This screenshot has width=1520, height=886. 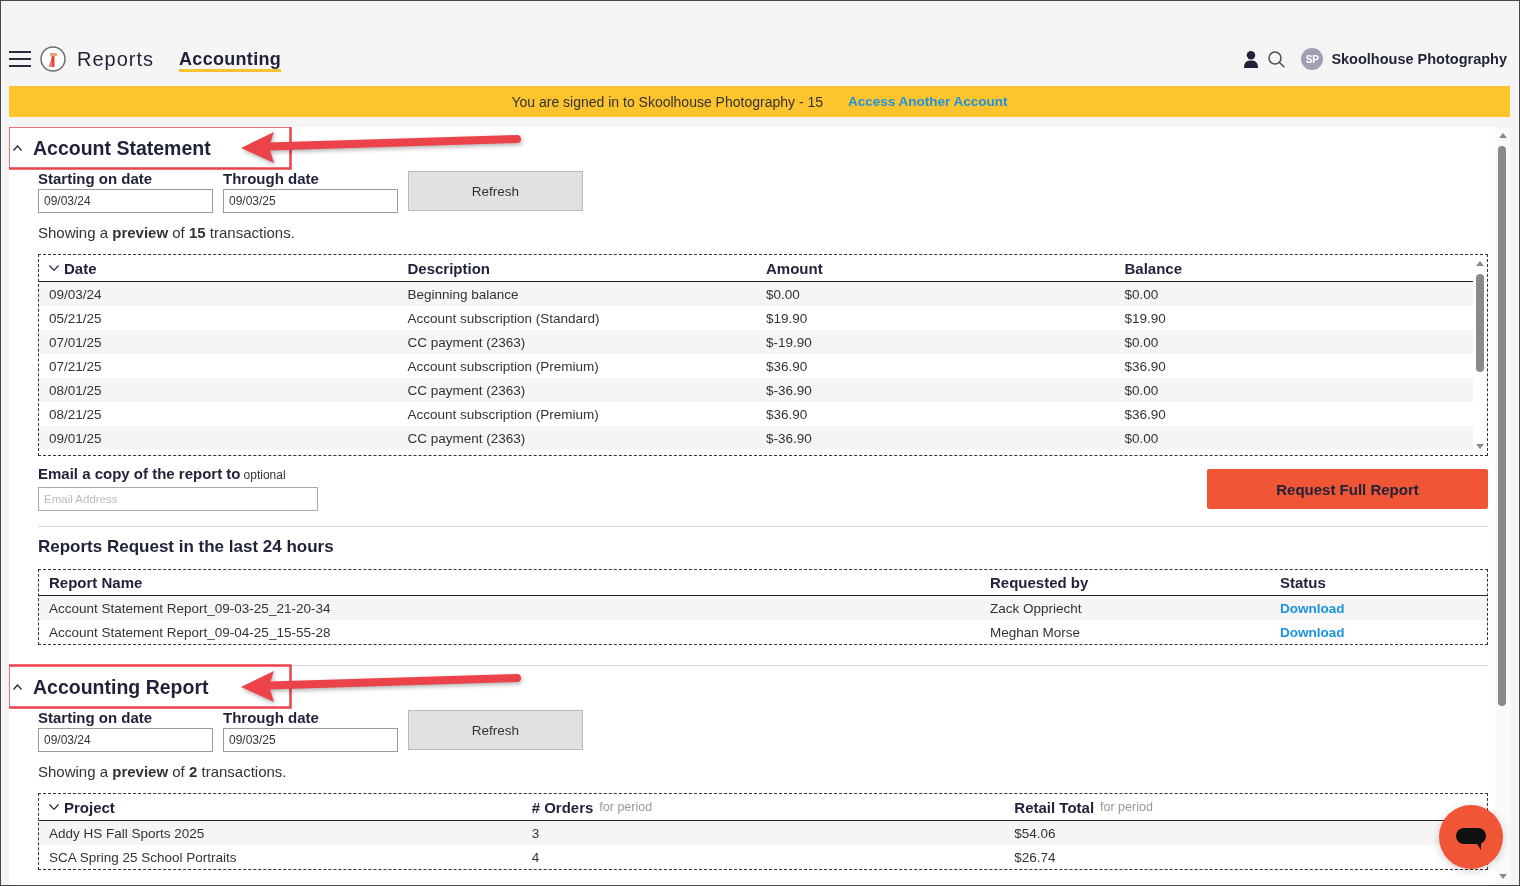 I want to click on page-scrollbar, so click(x=1502, y=506).